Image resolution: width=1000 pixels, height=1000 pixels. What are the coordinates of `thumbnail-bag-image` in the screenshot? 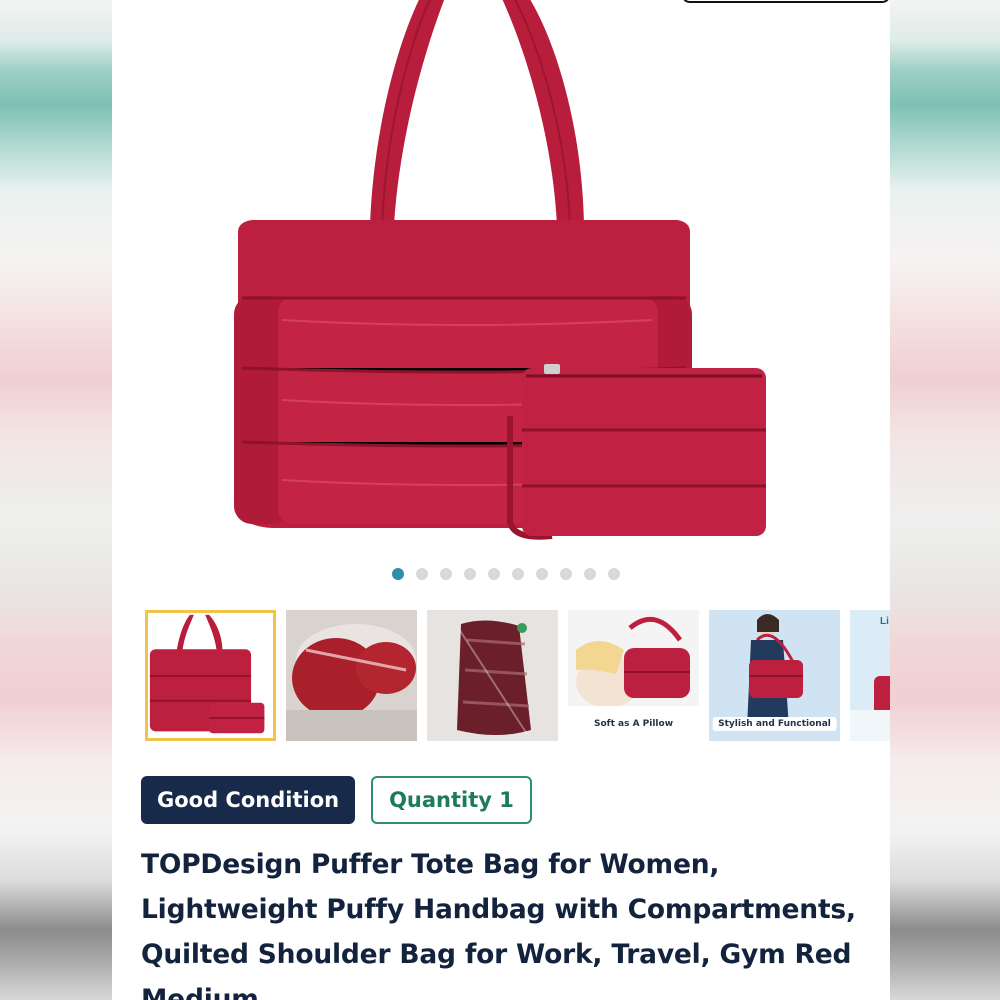 It's located at (210, 675).